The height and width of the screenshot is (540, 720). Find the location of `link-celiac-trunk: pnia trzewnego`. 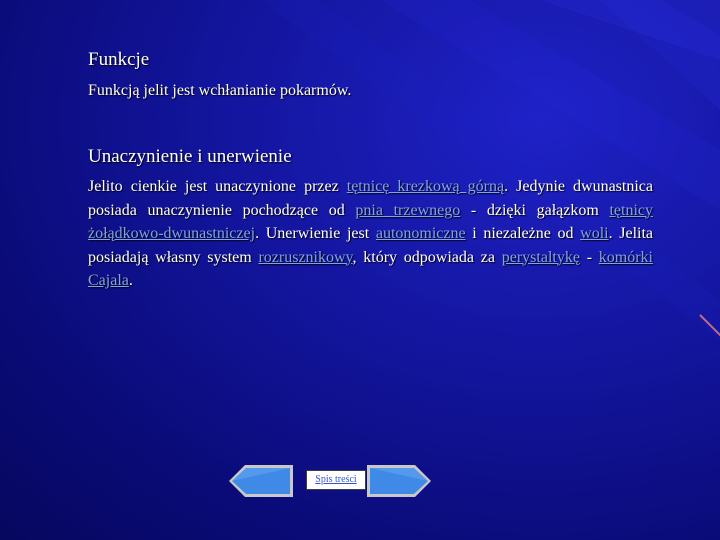

link-celiac-trunk: pnia trzewnego is located at coordinates (407, 210).